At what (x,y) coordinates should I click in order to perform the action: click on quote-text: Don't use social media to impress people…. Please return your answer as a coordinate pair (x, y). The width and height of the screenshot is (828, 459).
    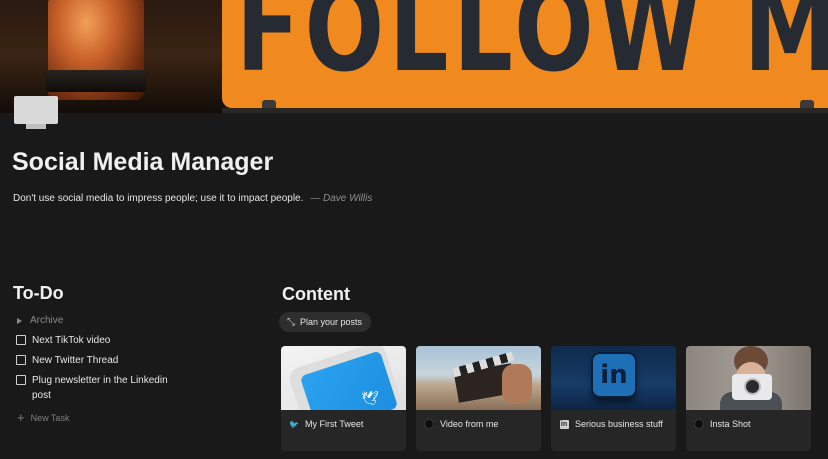
    Looking at the image, I should click on (158, 198).